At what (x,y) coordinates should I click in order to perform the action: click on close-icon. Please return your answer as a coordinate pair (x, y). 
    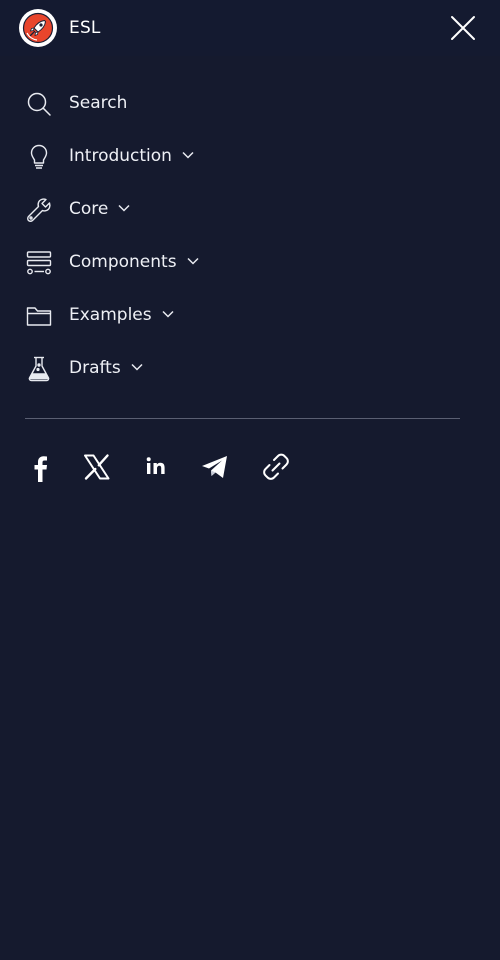
    Looking at the image, I should click on (463, 28).